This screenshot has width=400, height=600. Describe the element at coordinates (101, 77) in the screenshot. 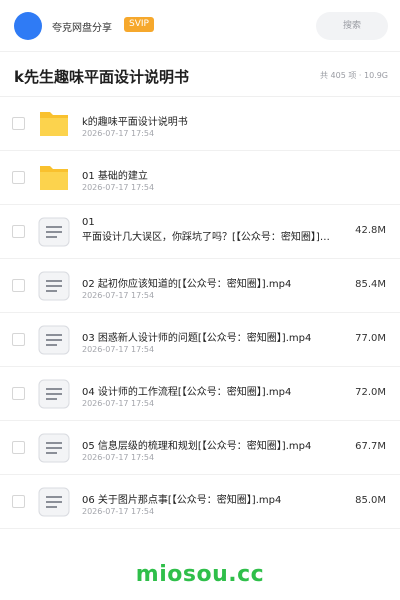

I see `folder-title: k先生趣味平面设计说明书` at that location.